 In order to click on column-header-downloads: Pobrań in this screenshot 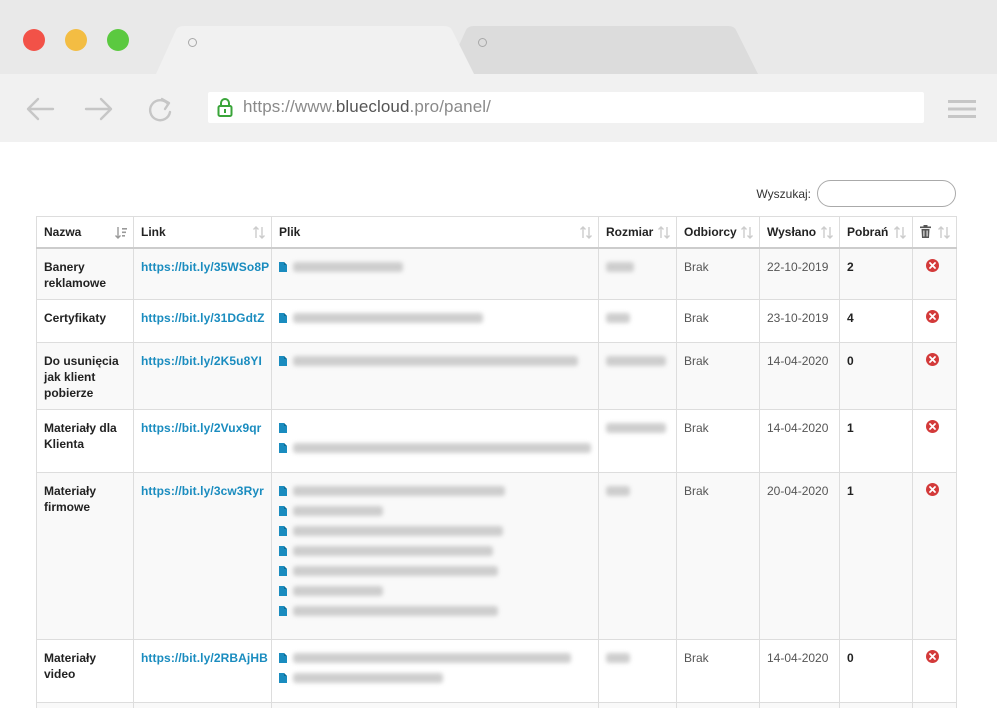, I will do `click(876, 232)`.